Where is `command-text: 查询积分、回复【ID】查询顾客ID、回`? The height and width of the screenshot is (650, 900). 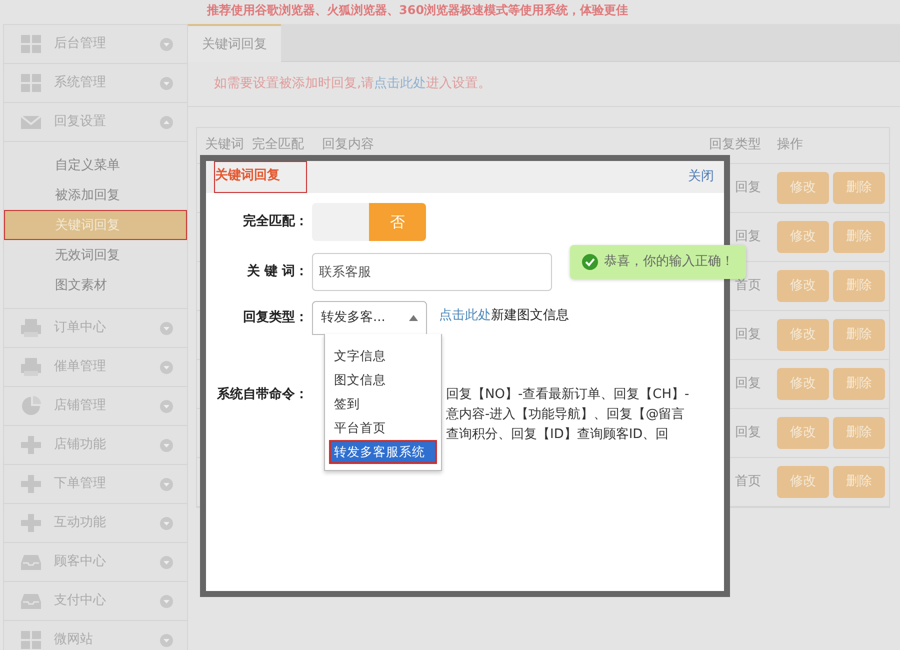
command-text: 查询积分、回复【ID】查询顾客ID、回 is located at coordinates (558, 435).